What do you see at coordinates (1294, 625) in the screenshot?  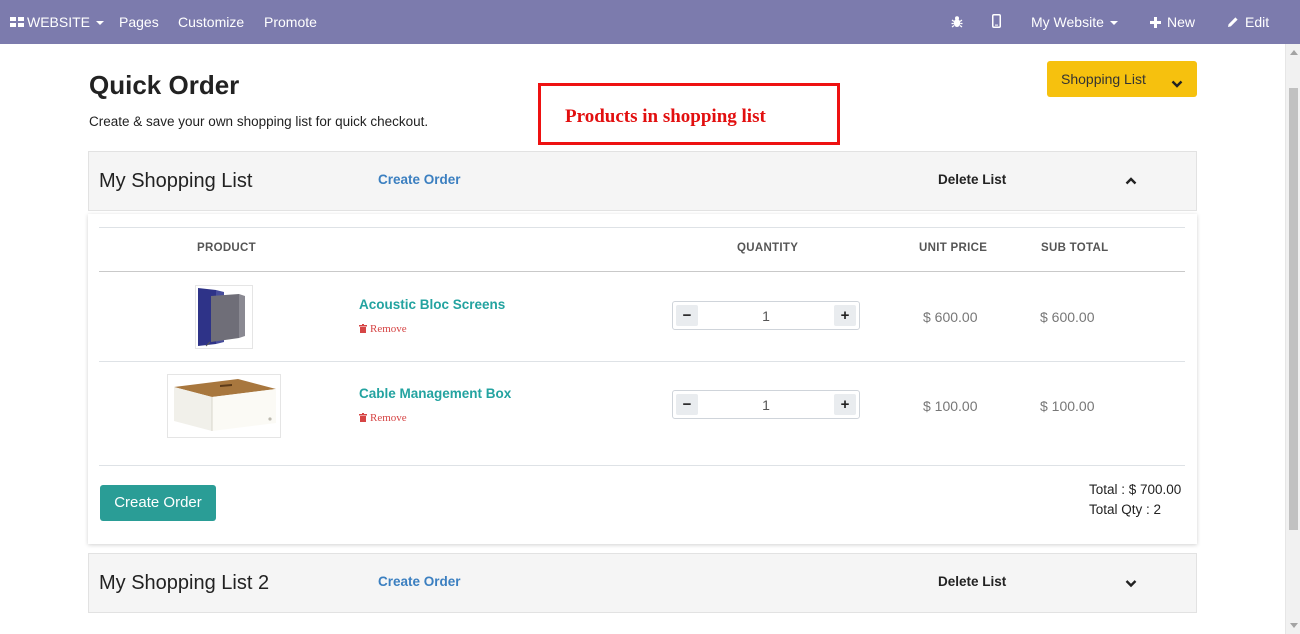 I see `scroll-down-icon` at bounding box center [1294, 625].